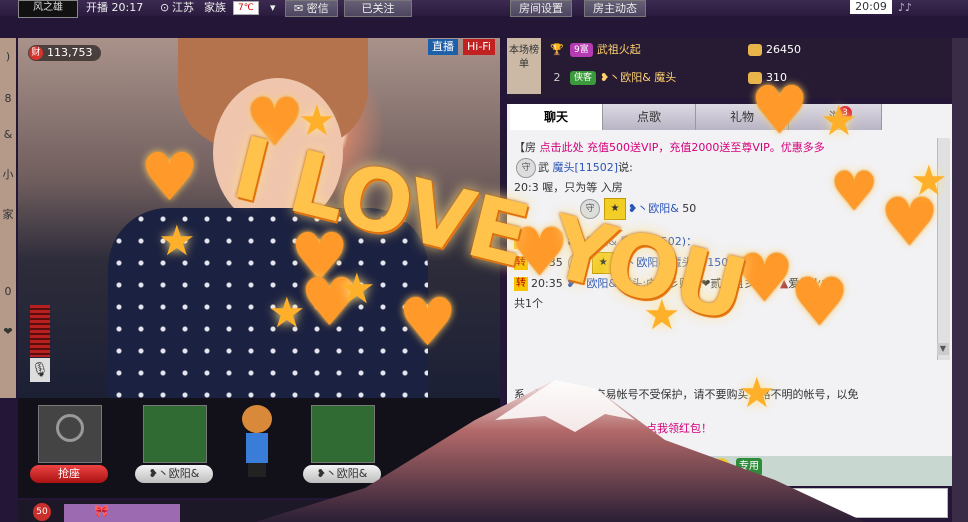 The image size is (968, 522). What do you see at coordinates (175, 434) in the screenshot?
I see `seat-avatar` at bounding box center [175, 434].